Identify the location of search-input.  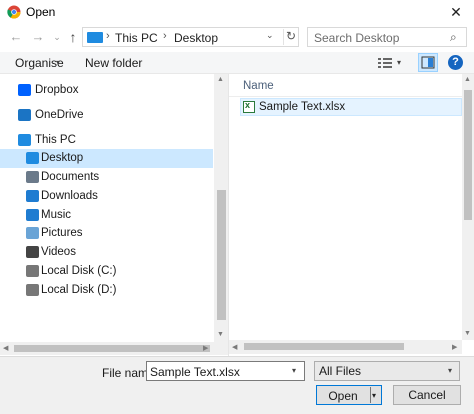
(379, 37).